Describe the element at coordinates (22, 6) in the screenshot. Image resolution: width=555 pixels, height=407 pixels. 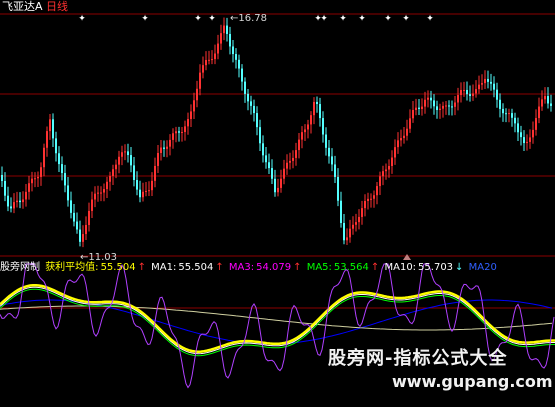
I see `stock-name: 飞亚达A` at that location.